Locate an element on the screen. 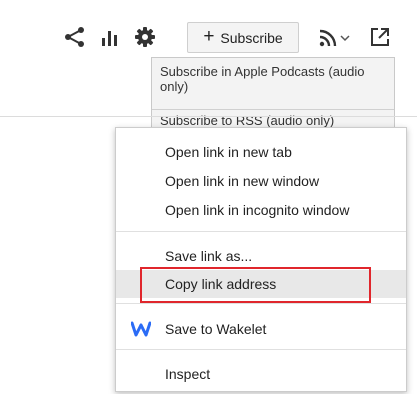 The height and width of the screenshot is (394, 417). subscribe-apple-podcasts-option: Subscribe in Apple Podcasts (audio only) is located at coordinates (274, 79).